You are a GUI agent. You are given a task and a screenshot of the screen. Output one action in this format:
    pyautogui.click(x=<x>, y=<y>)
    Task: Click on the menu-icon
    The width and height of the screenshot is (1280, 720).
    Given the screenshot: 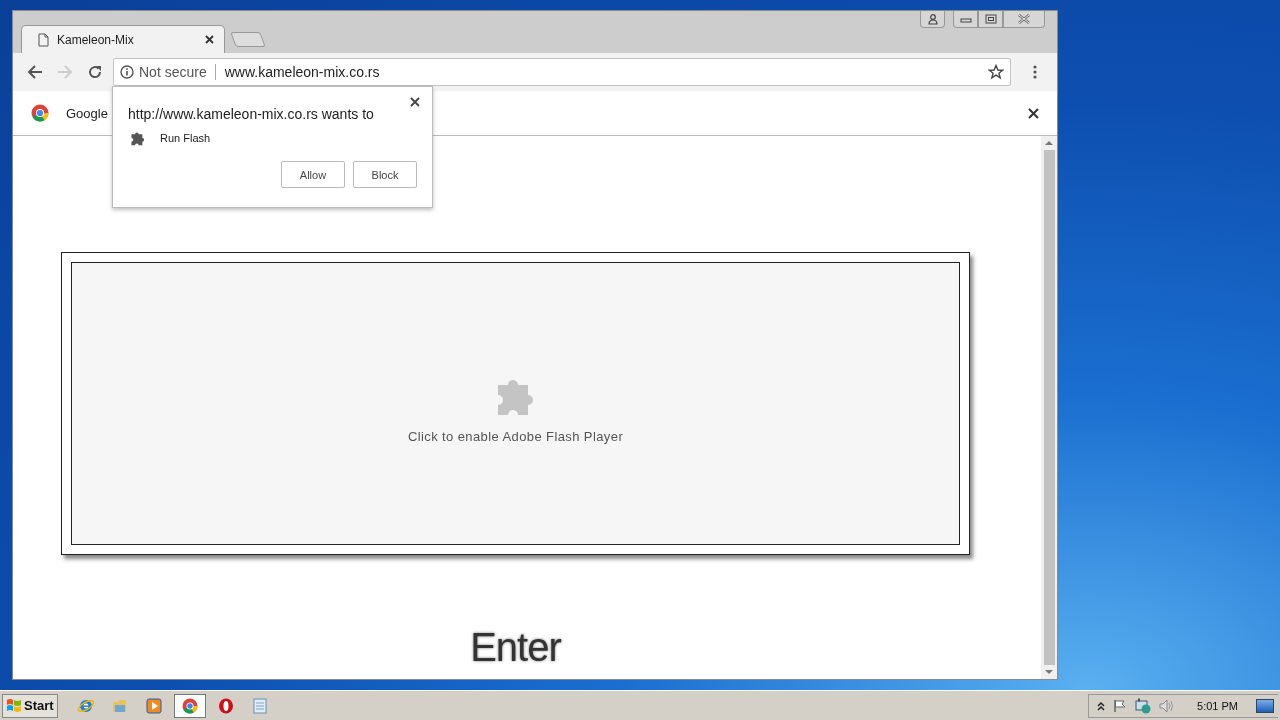 What is the action you would take?
    pyautogui.click(x=1035, y=72)
    